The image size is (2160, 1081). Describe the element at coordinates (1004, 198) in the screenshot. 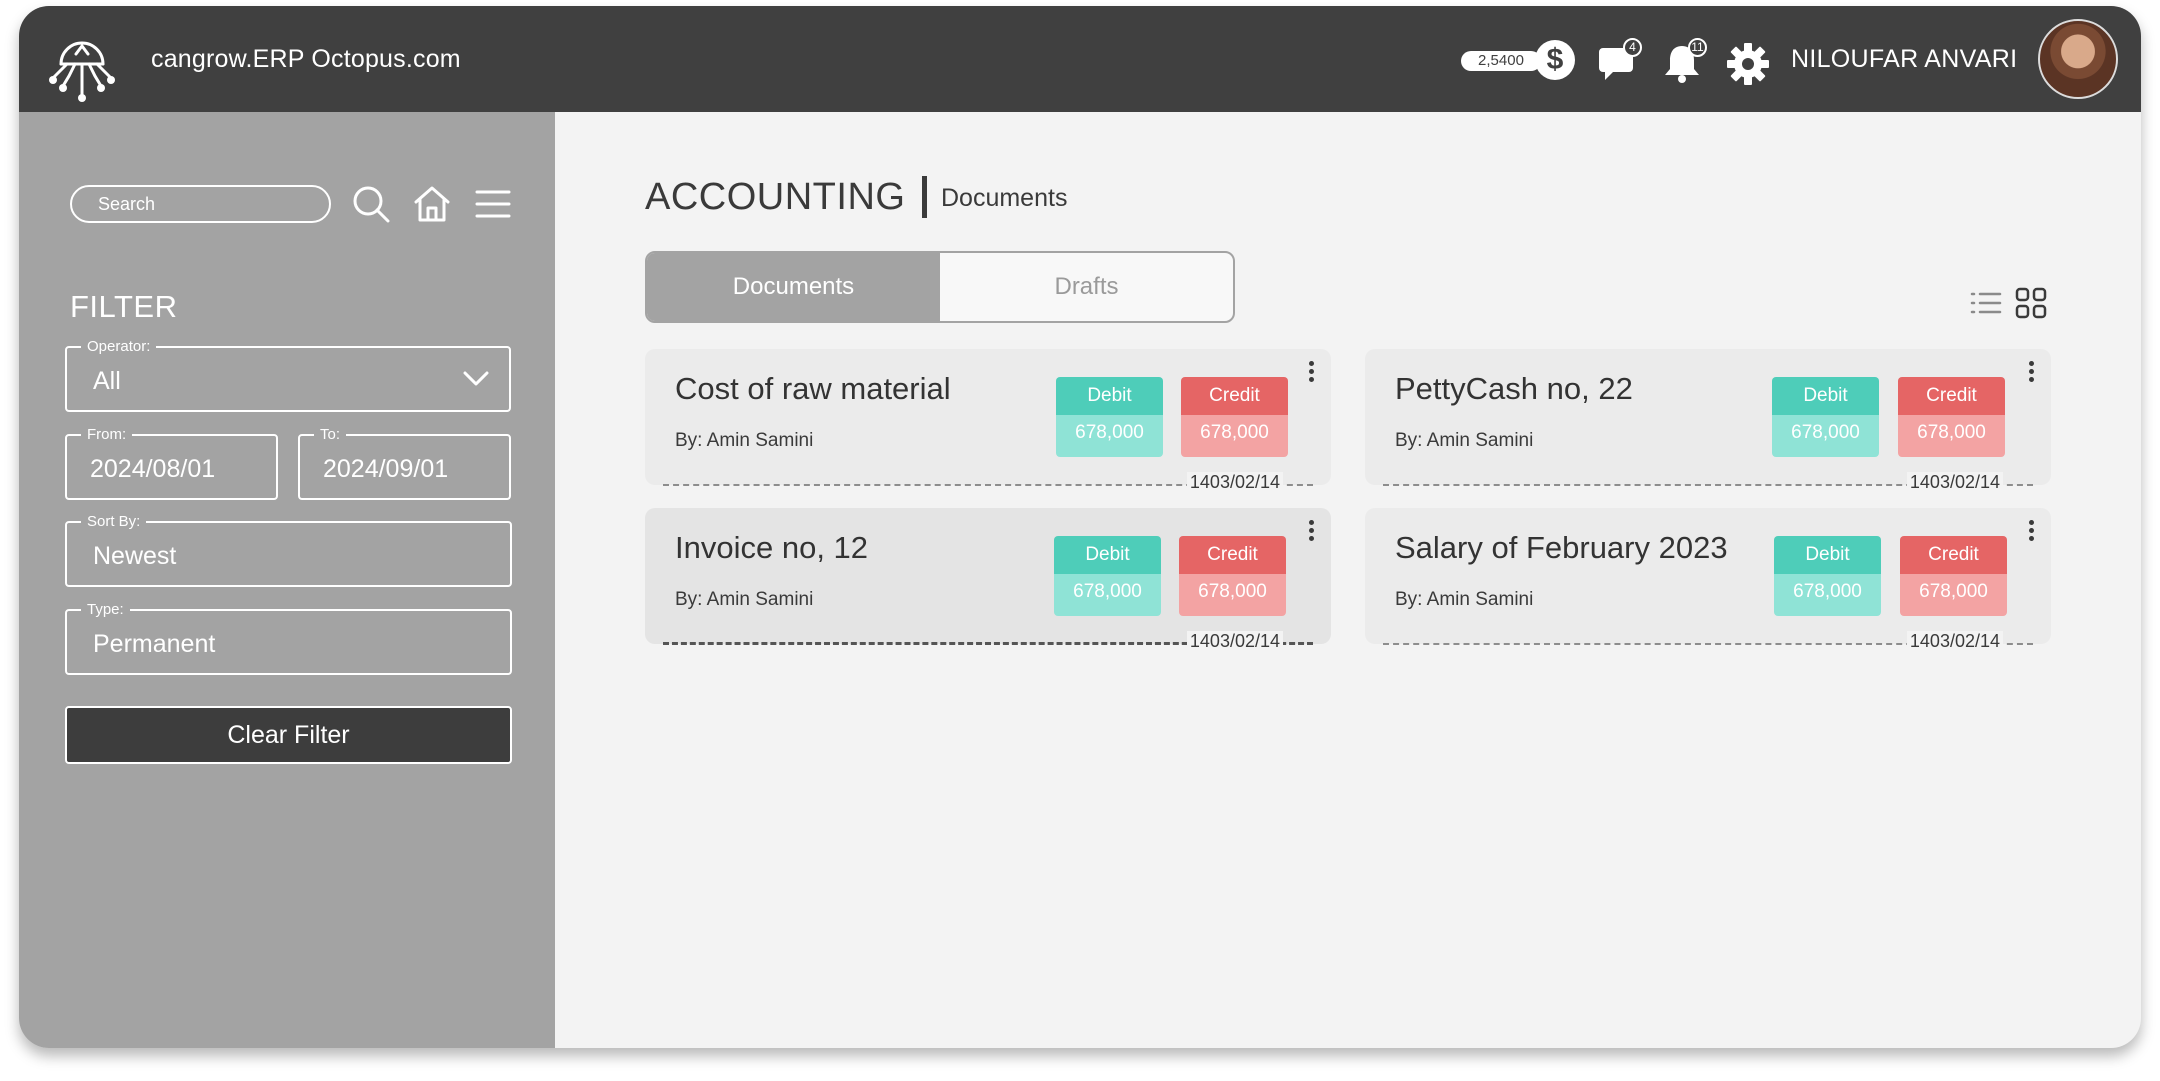

I see `breadcrumb: Documents` at that location.